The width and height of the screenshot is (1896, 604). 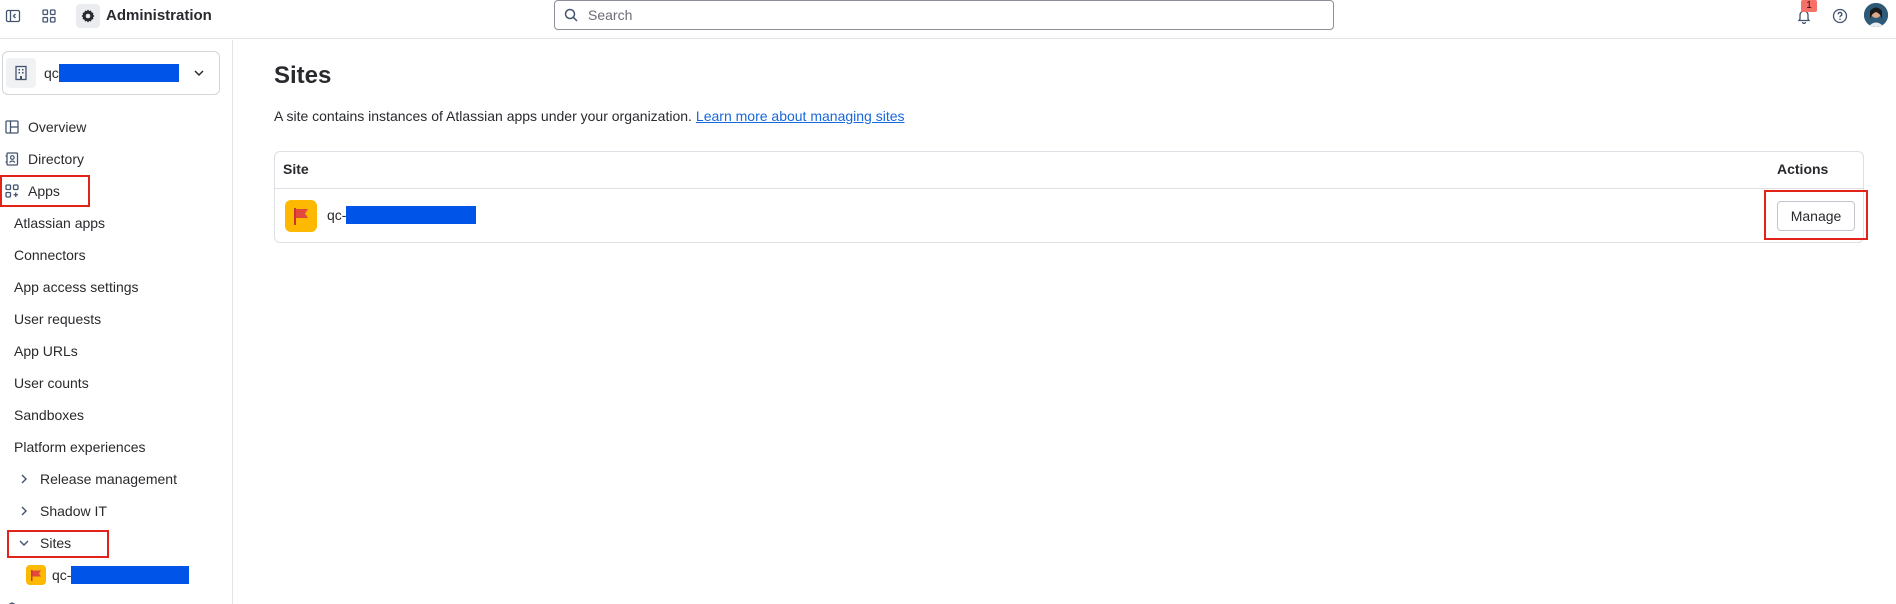 What do you see at coordinates (938, 15) in the screenshot?
I see `search-input` at bounding box center [938, 15].